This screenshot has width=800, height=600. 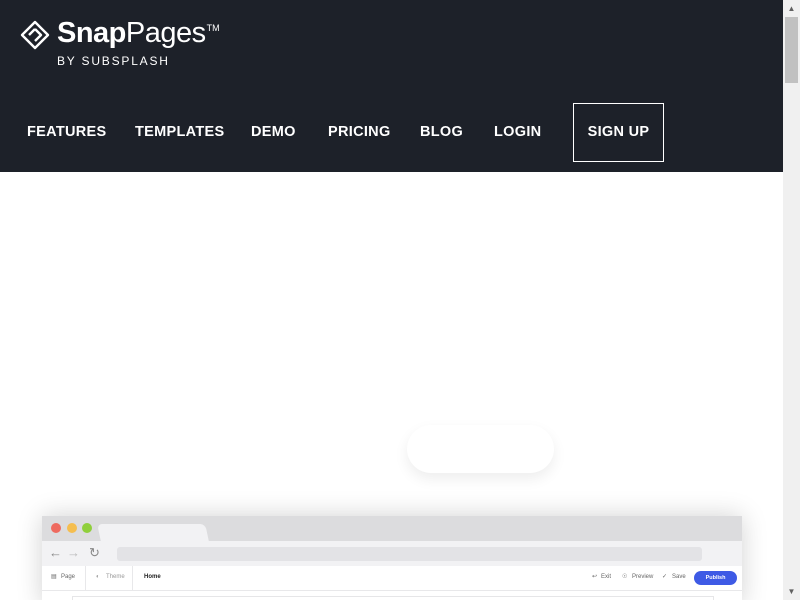 What do you see at coordinates (715, 578) in the screenshot?
I see `publish-button: Publish` at bounding box center [715, 578].